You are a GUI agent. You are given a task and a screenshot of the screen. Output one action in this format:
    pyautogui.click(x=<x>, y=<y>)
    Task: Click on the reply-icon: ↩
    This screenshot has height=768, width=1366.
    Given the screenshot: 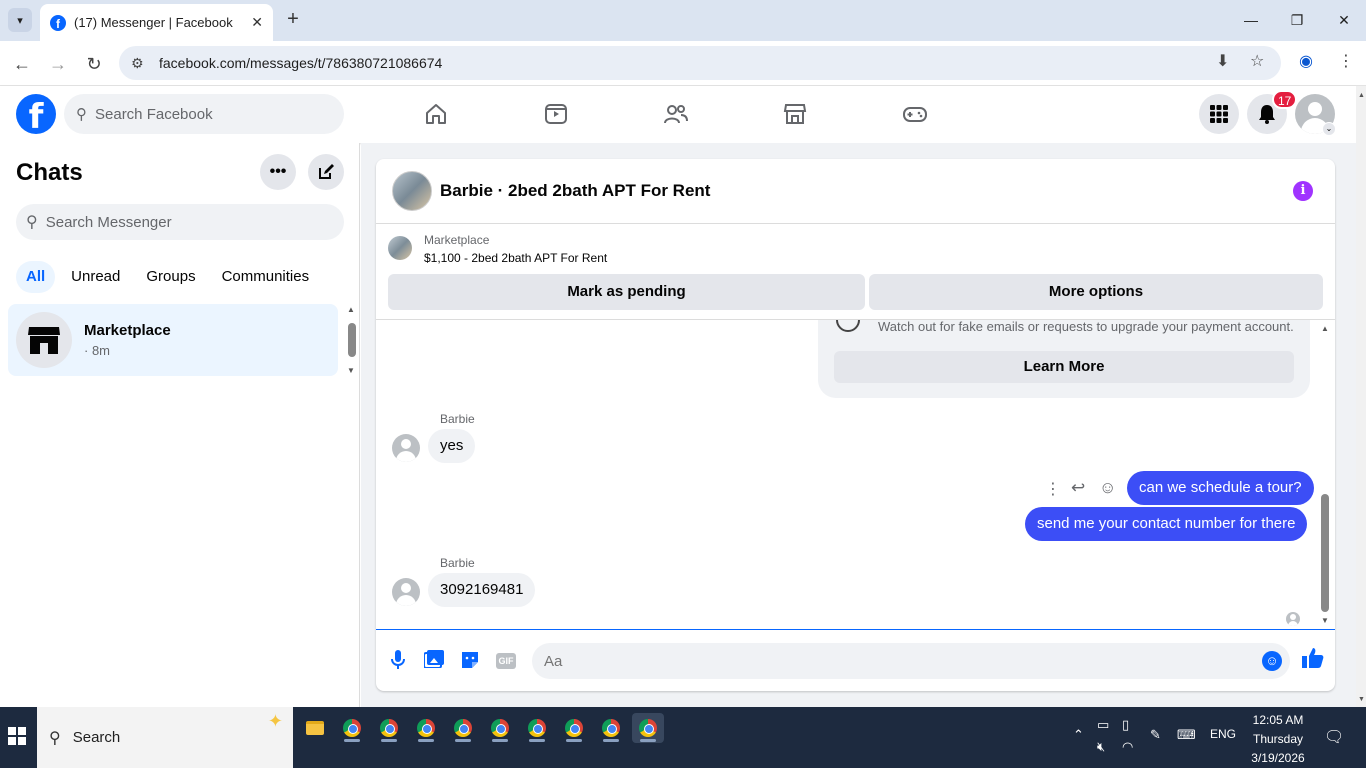 What is the action you would take?
    pyautogui.click(x=1078, y=488)
    